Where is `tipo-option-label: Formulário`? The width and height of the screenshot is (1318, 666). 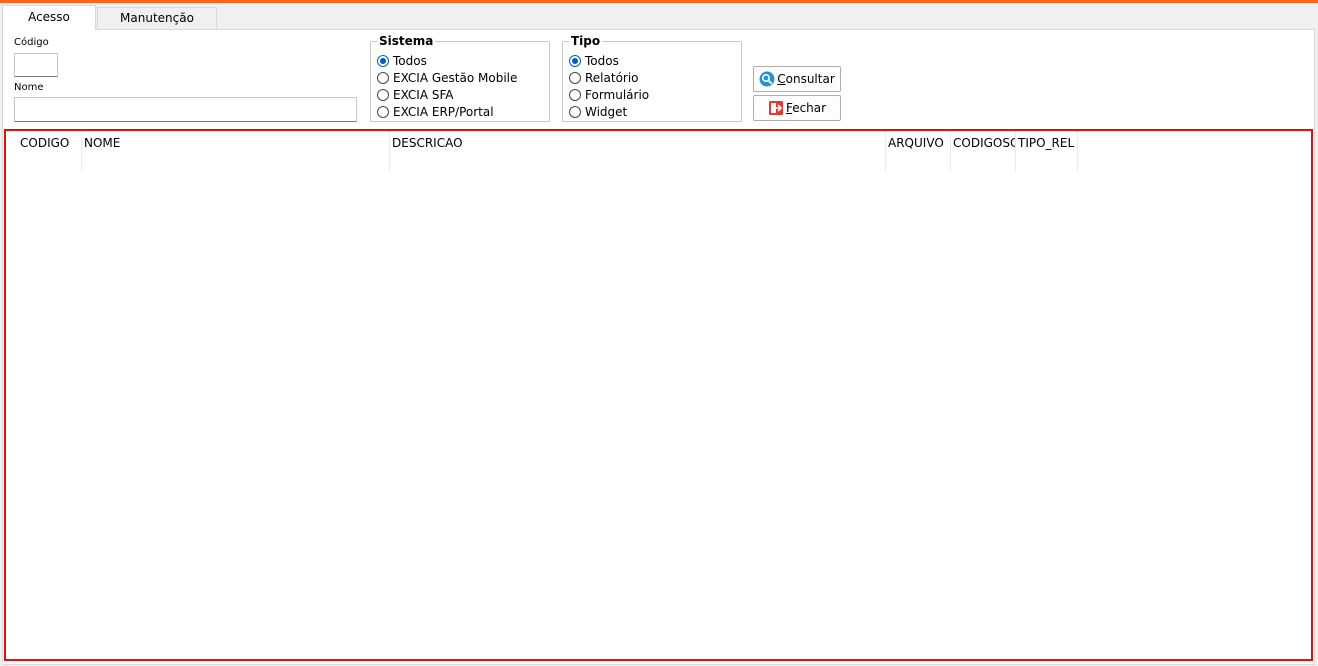 tipo-option-label: Formulário is located at coordinates (617, 94).